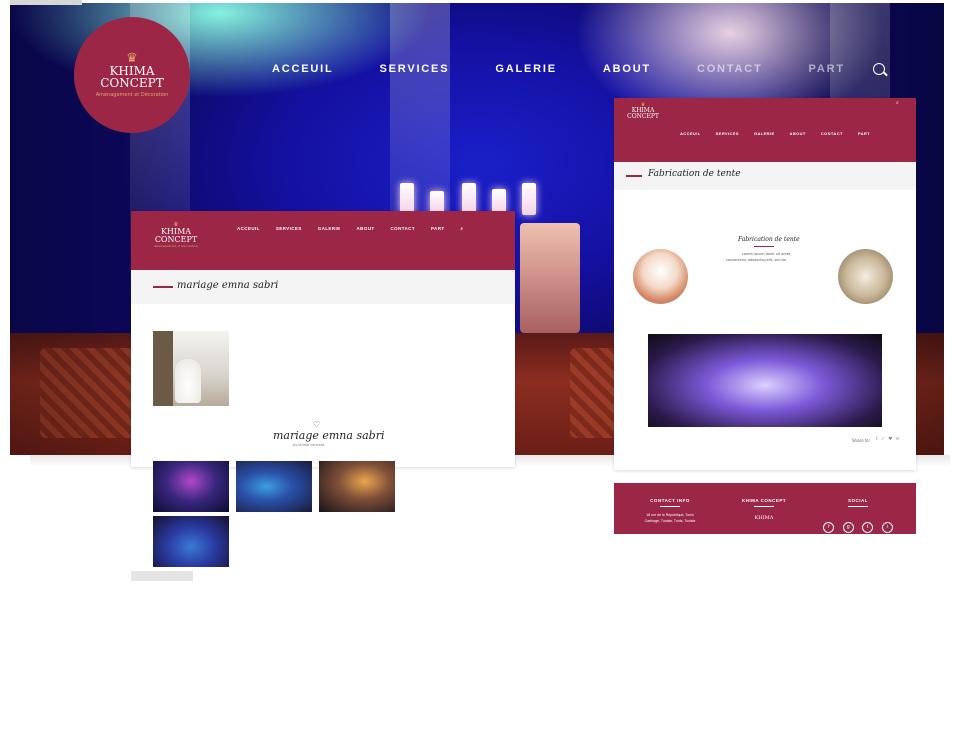 Image resolution: width=957 pixels, height=755 pixels. I want to click on heart-icon: ♡, so click(316, 424).